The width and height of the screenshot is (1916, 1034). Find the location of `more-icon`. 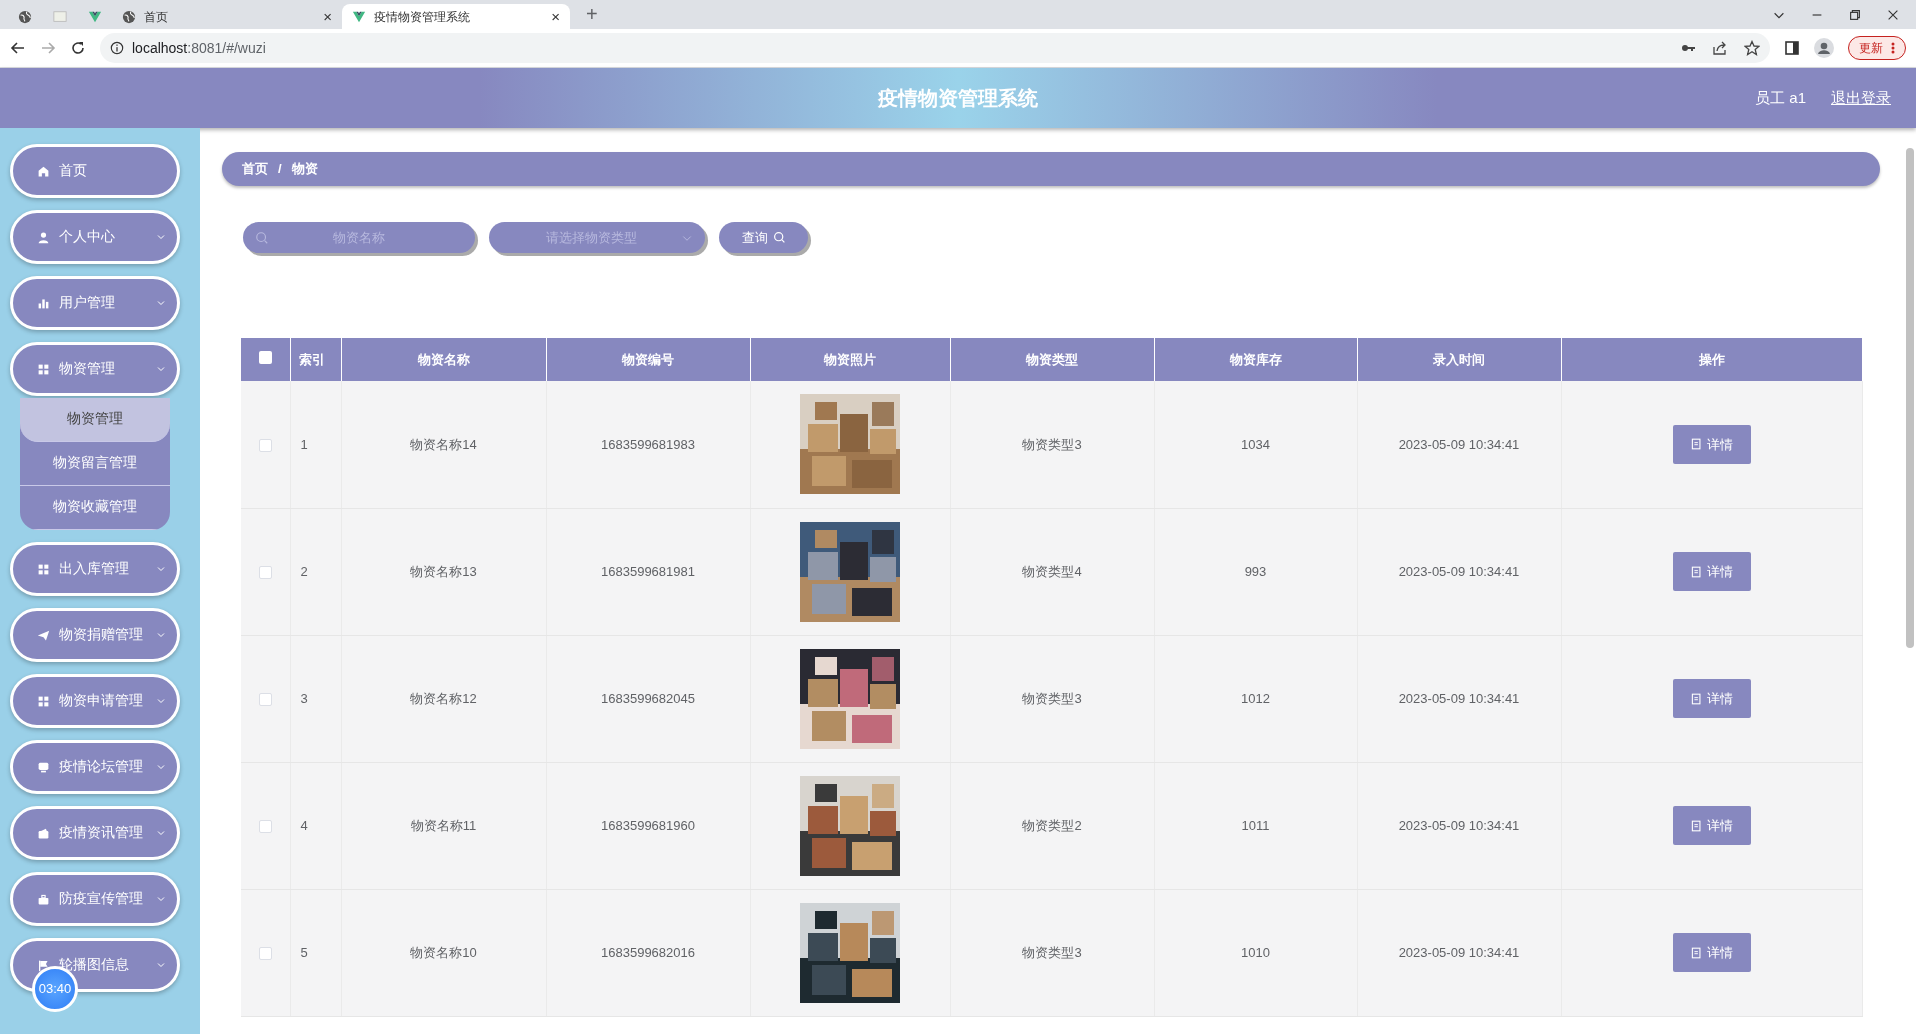

more-icon is located at coordinates (1893, 48).